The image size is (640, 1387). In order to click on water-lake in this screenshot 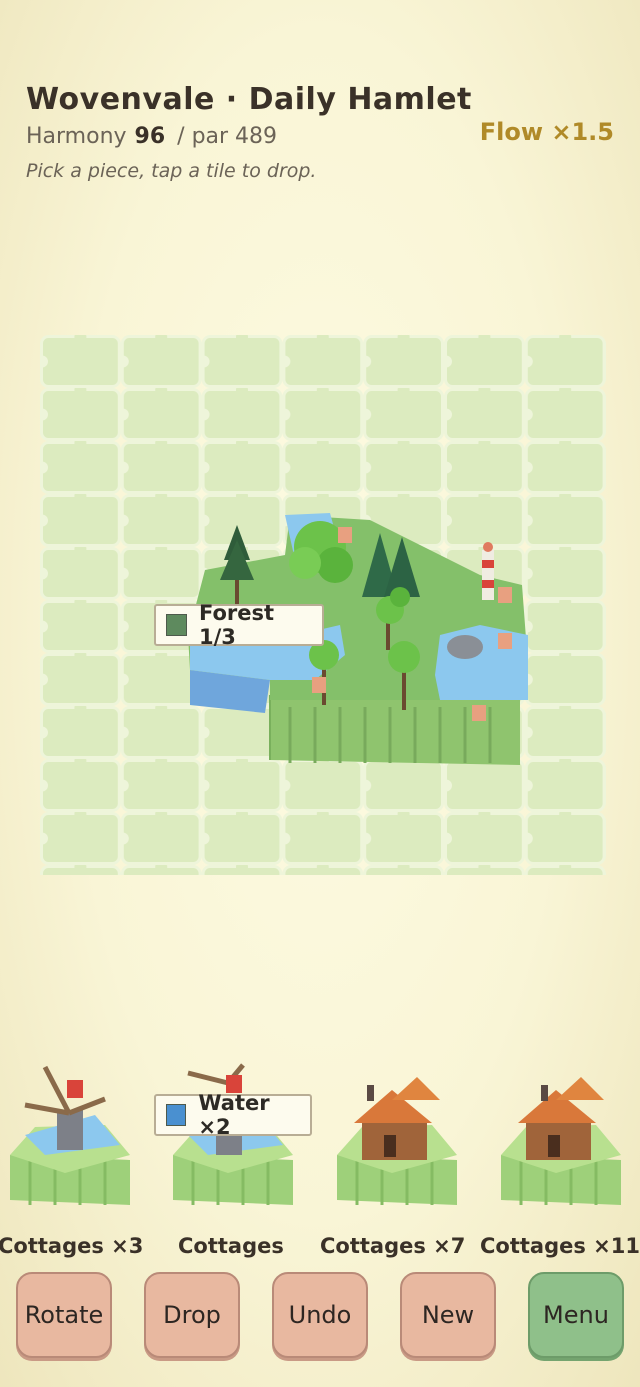, I will do `click(481, 662)`.